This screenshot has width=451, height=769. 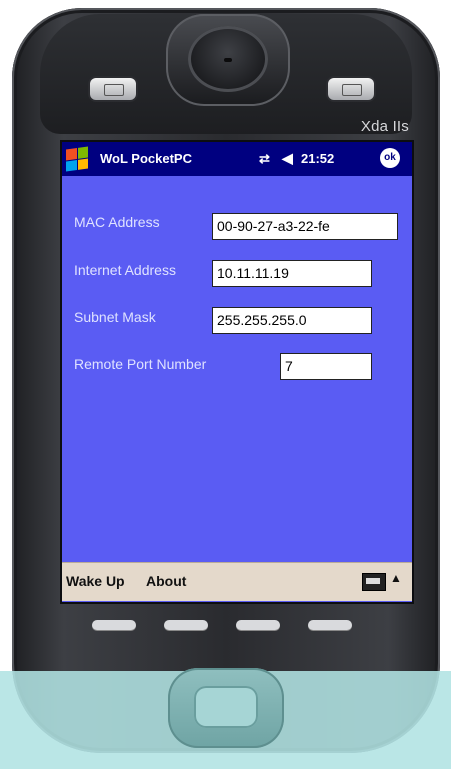 I want to click on windows-flag-icon, so click(x=77, y=159).